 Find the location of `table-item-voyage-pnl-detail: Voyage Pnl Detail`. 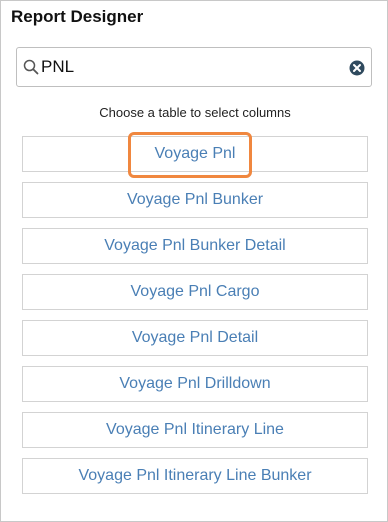

table-item-voyage-pnl-detail: Voyage Pnl Detail is located at coordinates (195, 338).